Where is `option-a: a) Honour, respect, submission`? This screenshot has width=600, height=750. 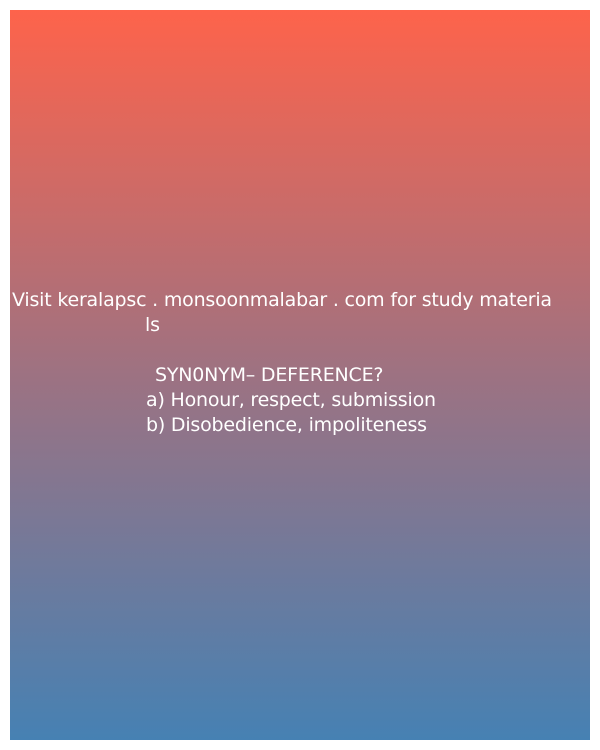
option-a: a) Honour, respect, submission is located at coordinates (291, 400).